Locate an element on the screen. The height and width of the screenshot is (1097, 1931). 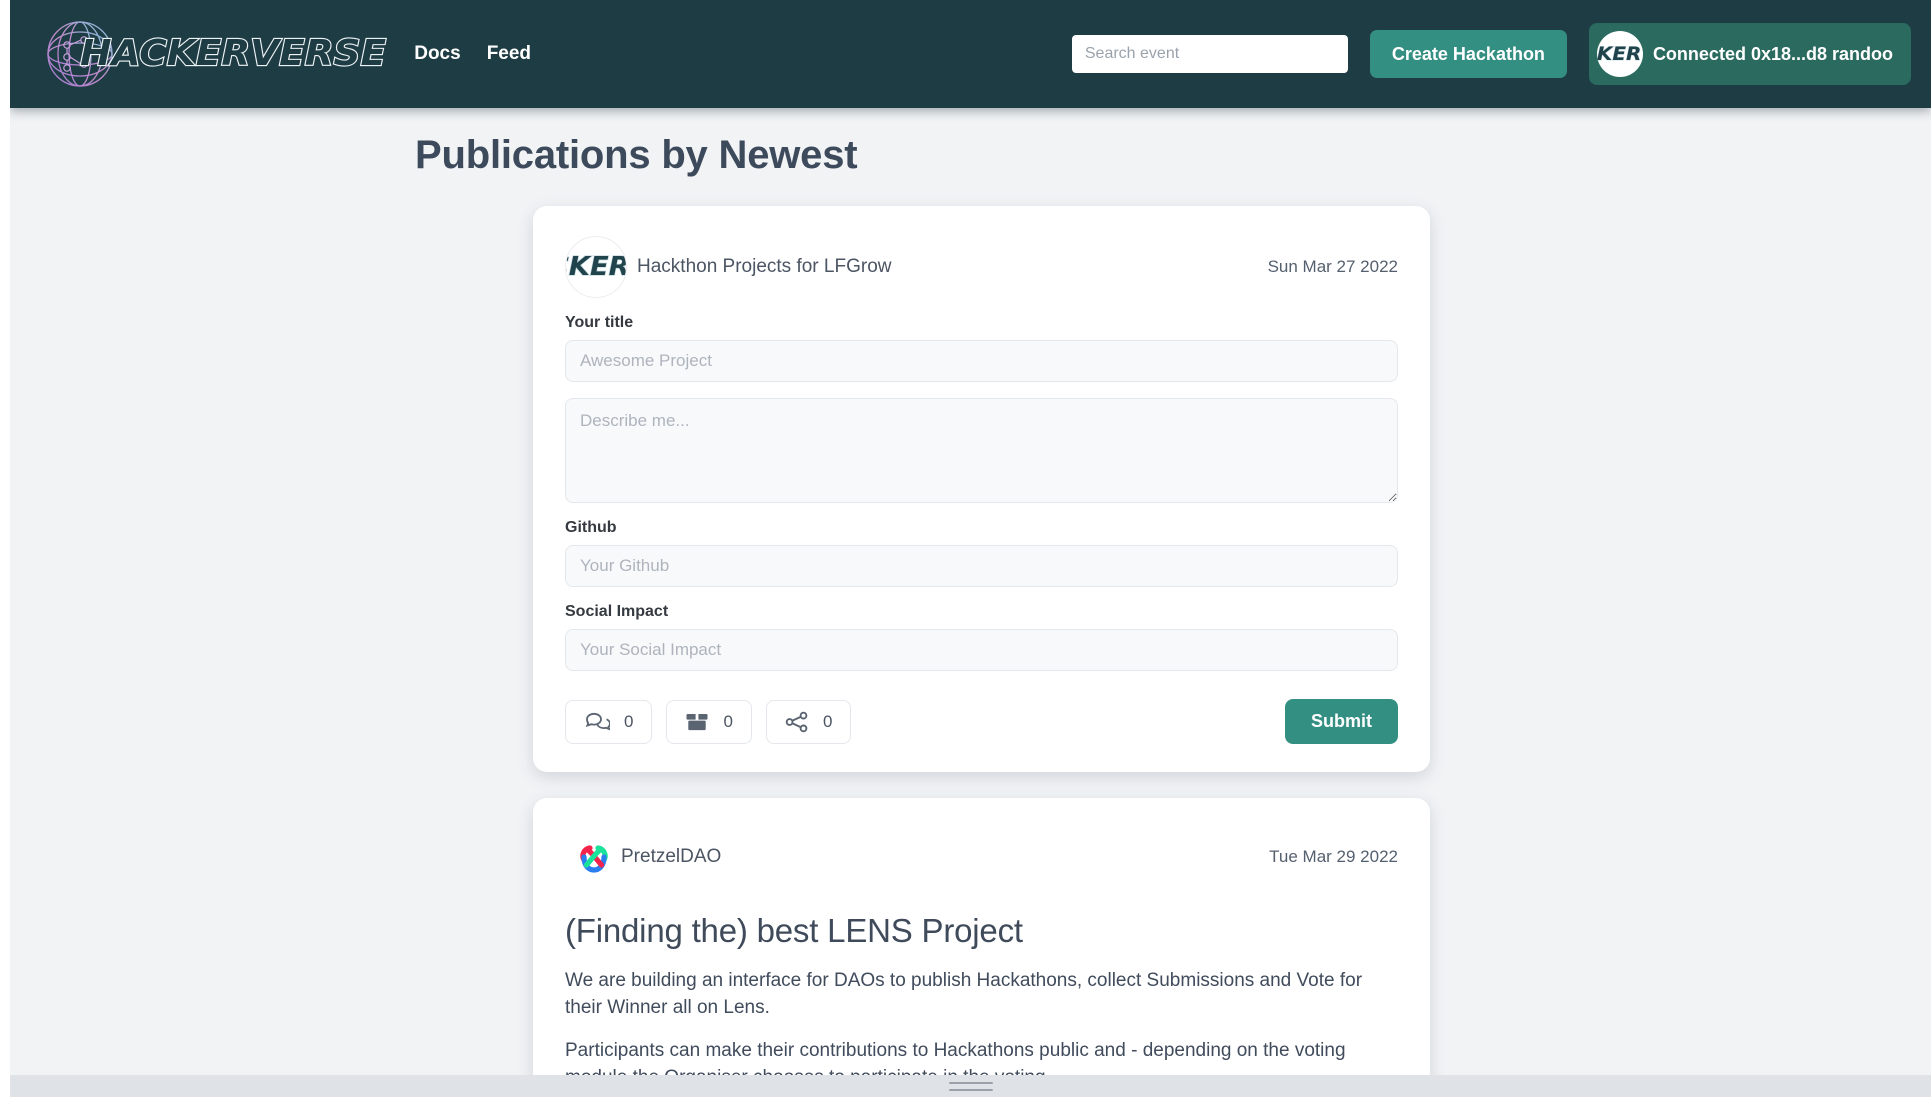
primary-nav: Docs Feed is located at coordinates (472, 54).